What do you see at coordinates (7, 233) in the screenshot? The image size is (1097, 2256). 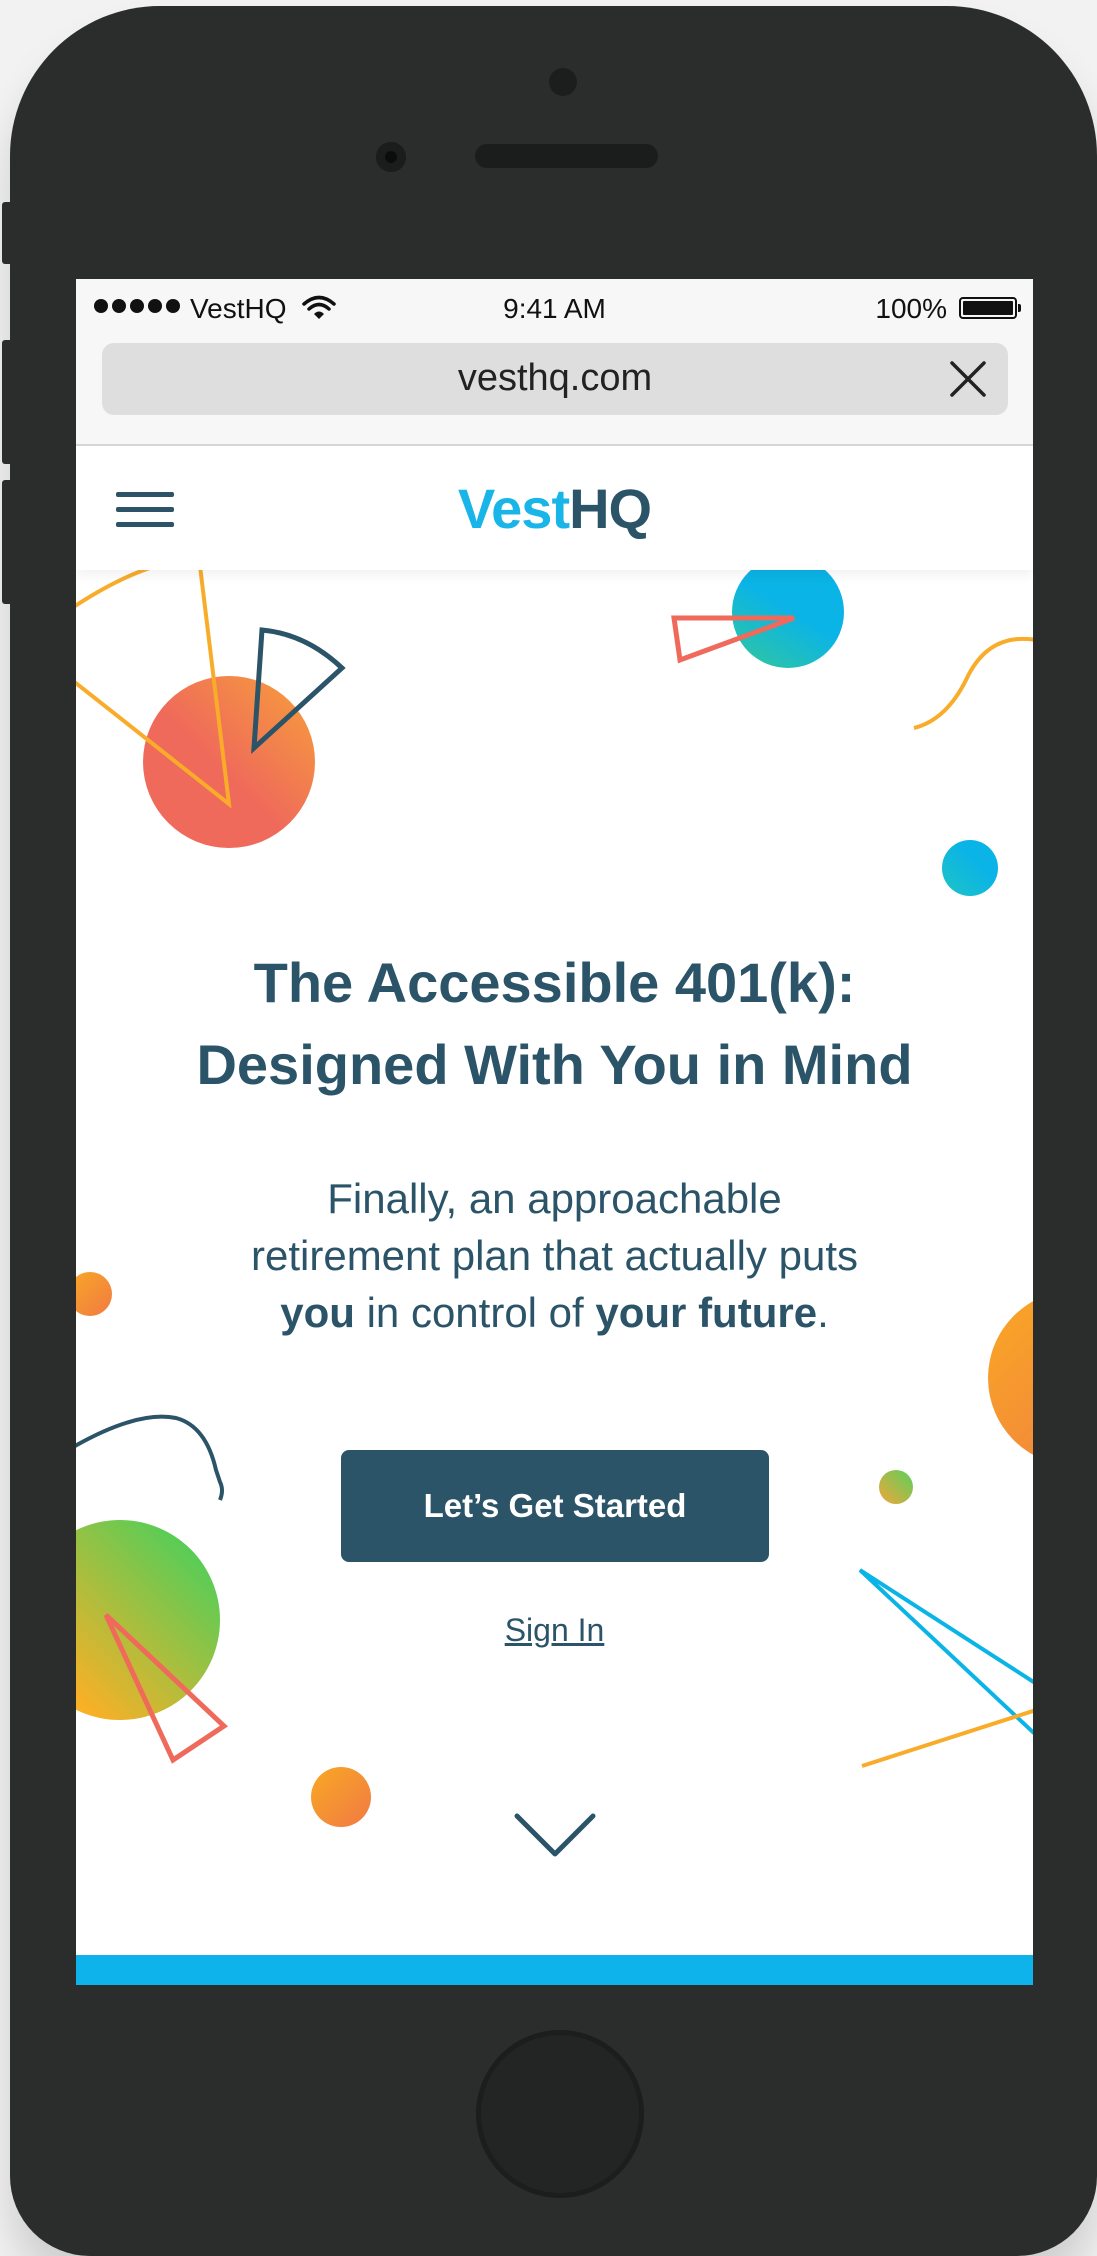 I see `silent-switch` at bounding box center [7, 233].